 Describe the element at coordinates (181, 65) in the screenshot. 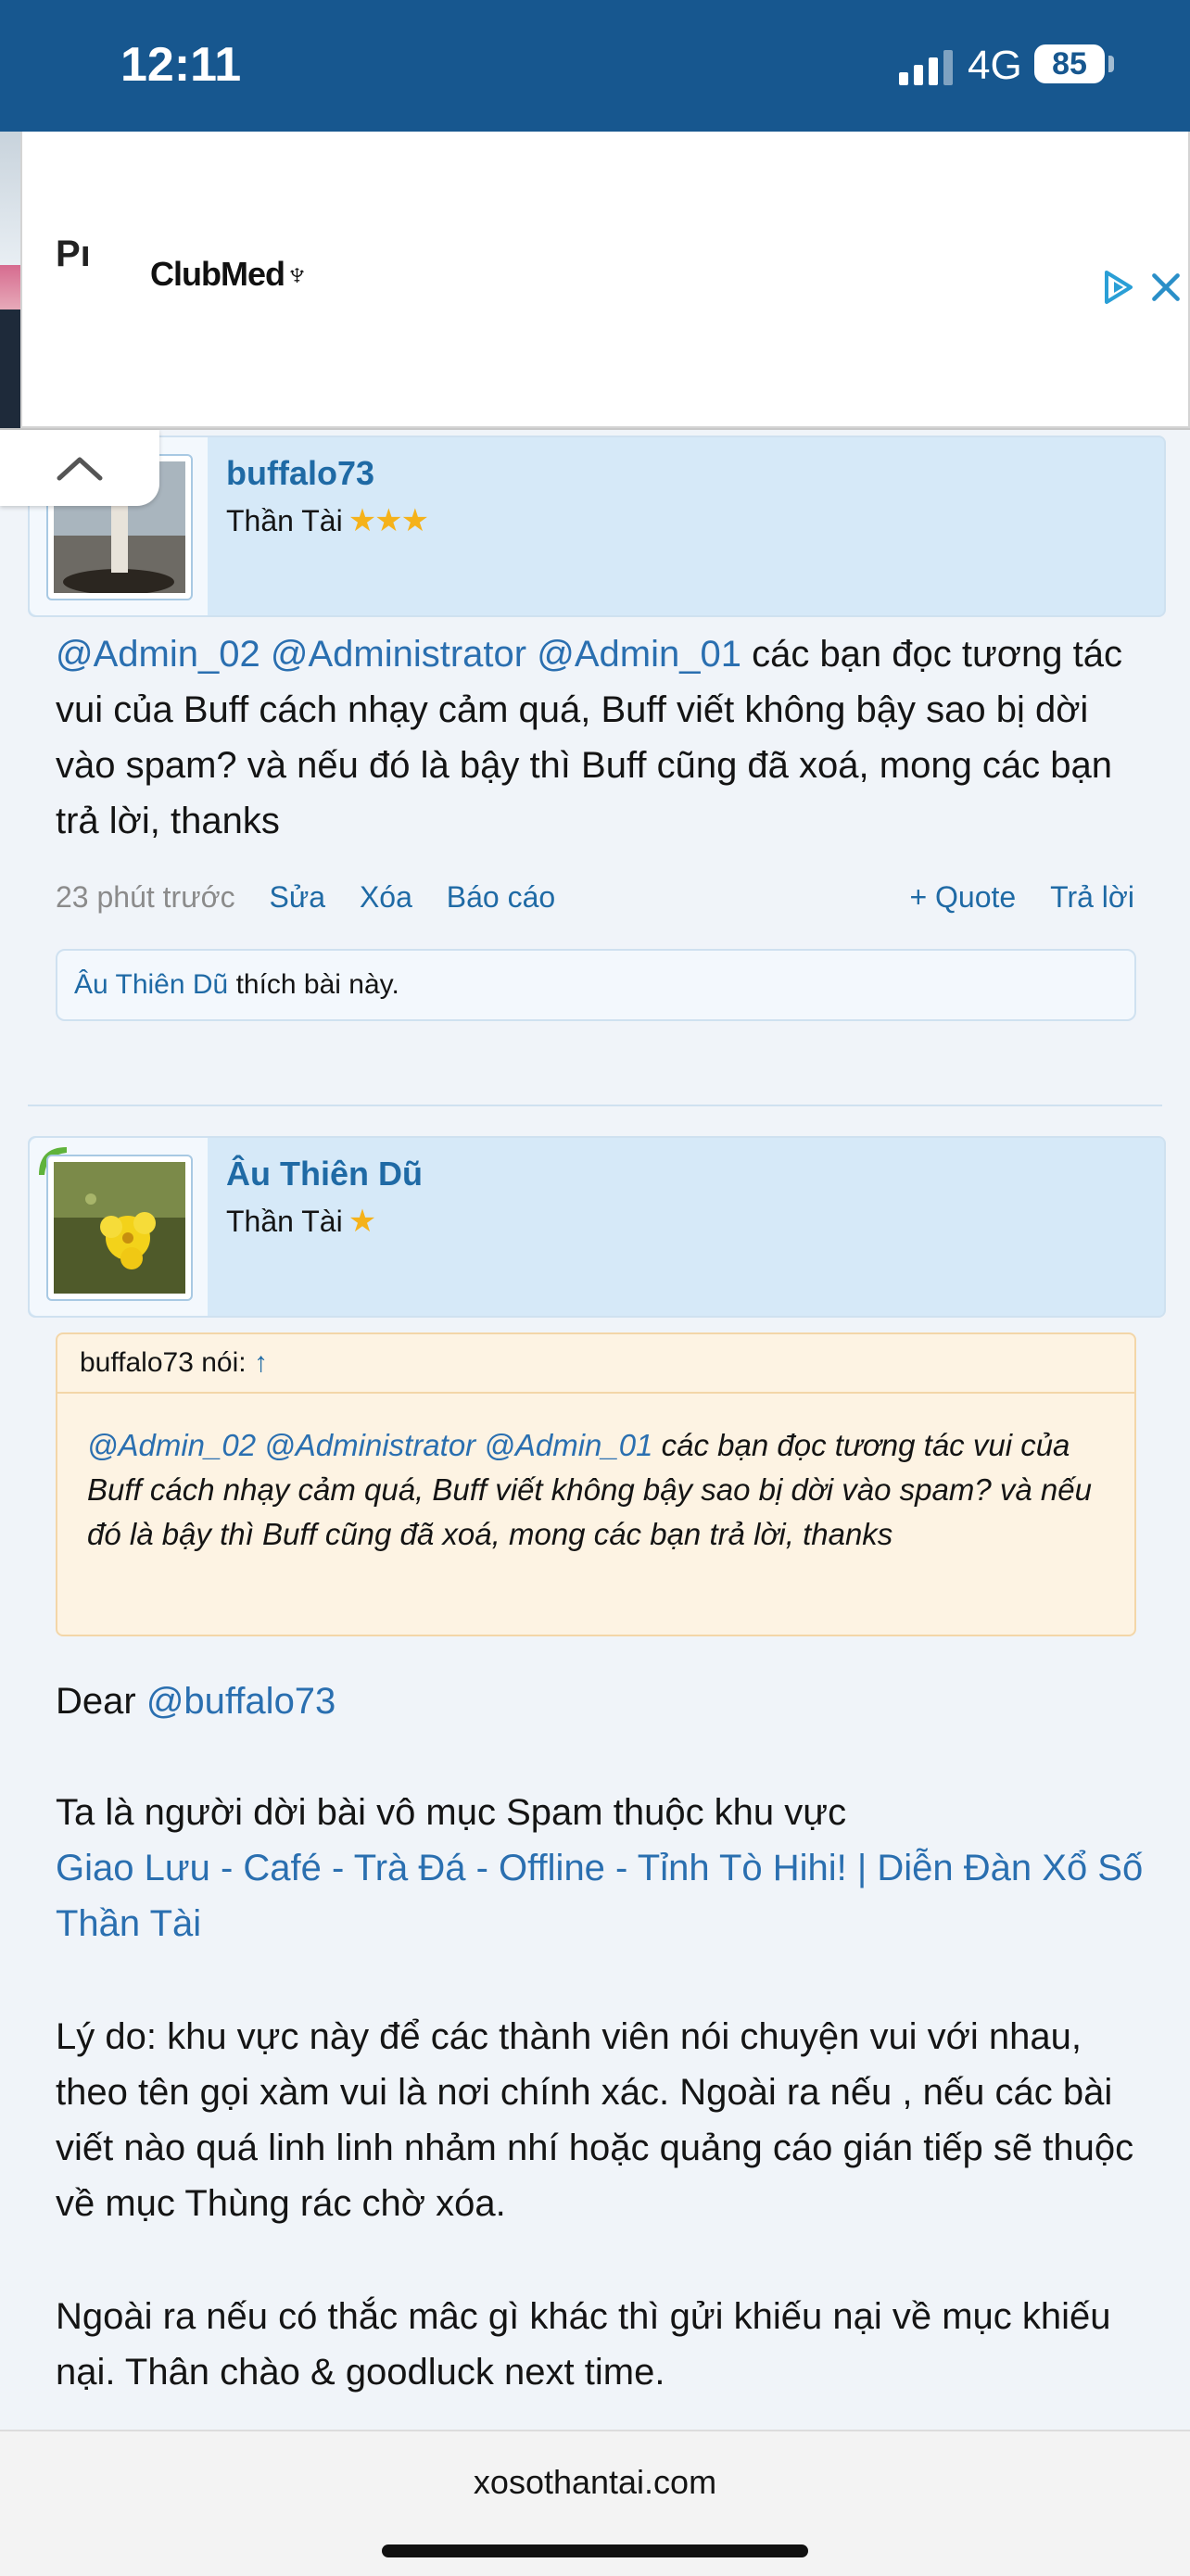

I see `clock: 12:11` at that location.